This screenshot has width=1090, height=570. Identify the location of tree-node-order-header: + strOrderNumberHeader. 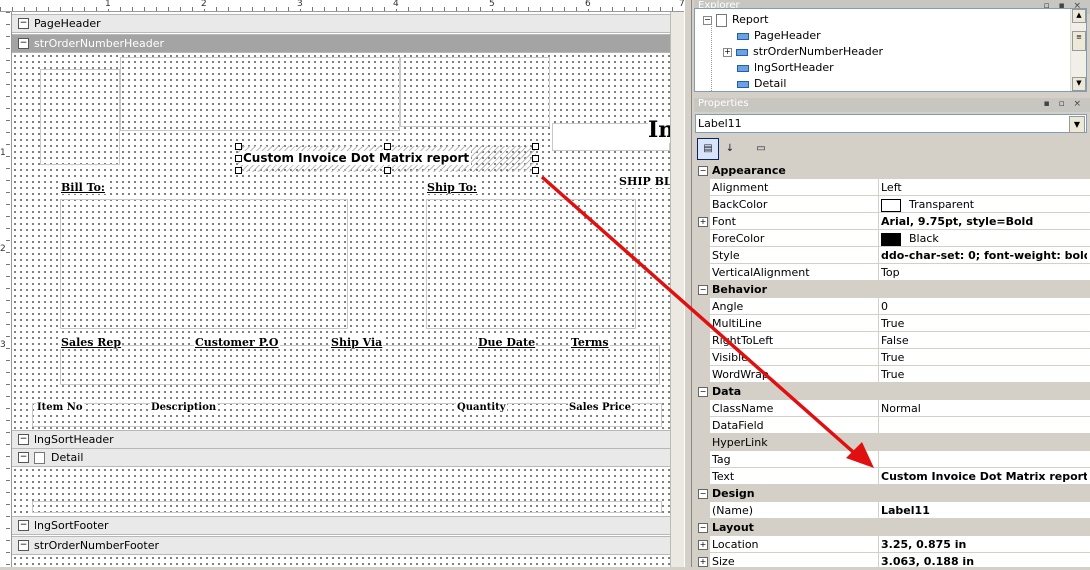
(803, 51).